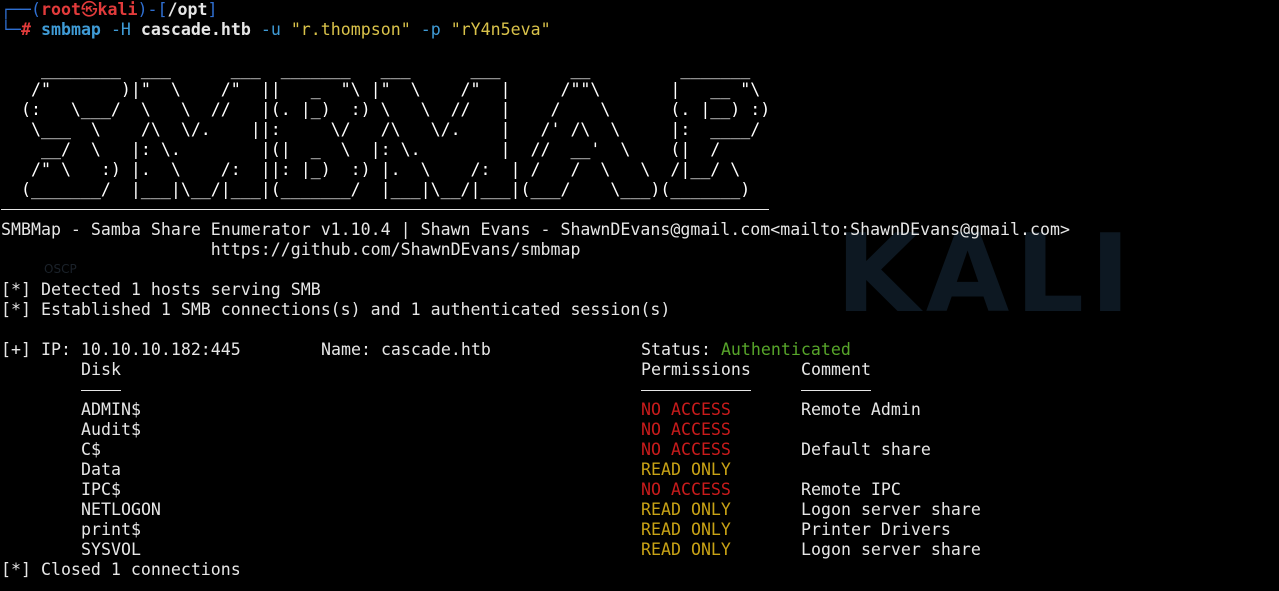 The width and height of the screenshot is (1279, 591). Describe the element at coordinates (111, 529) in the screenshot. I see `share-disk: print$` at that location.